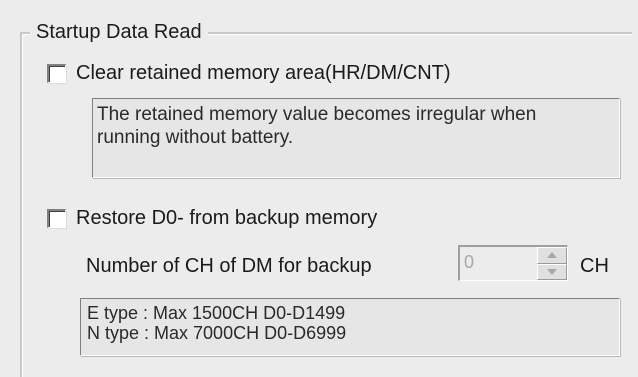 This screenshot has height=377, width=638. What do you see at coordinates (594, 266) in the screenshot?
I see `dm-backup-unit: CH` at bounding box center [594, 266].